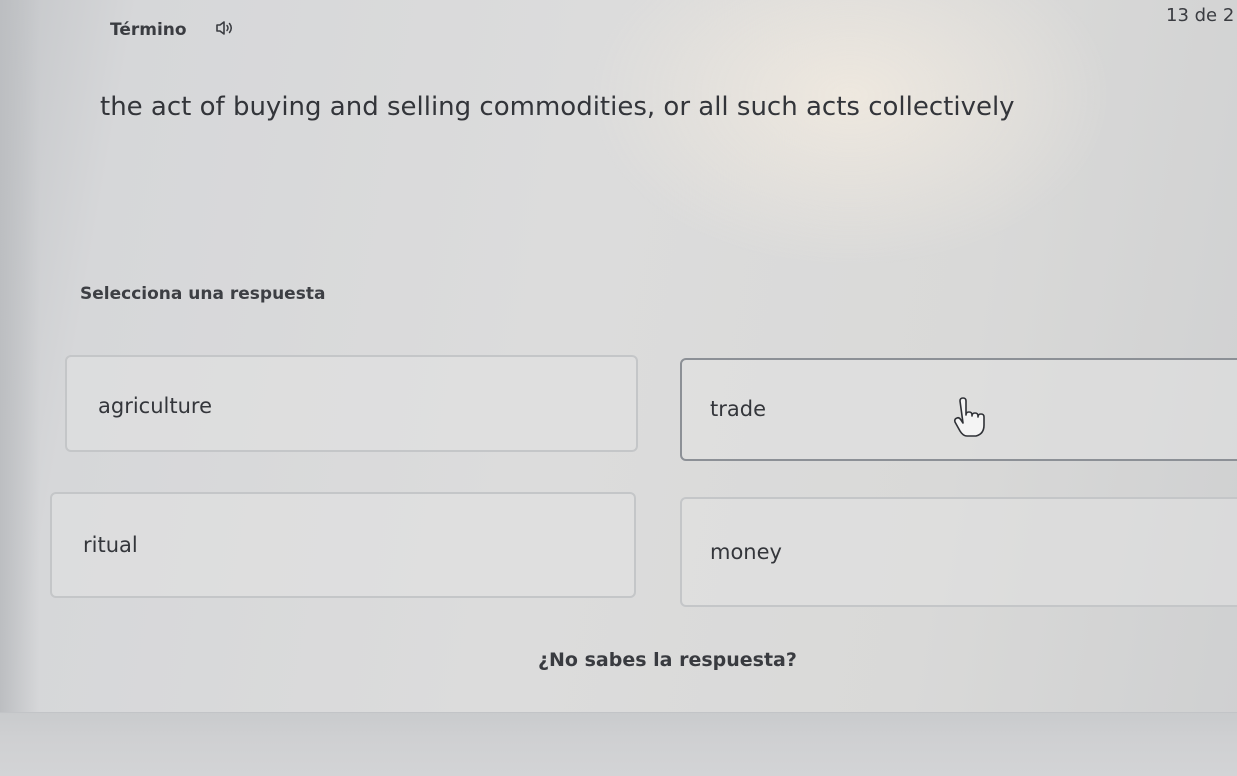 This screenshot has height=776, width=1237. Describe the element at coordinates (224, 28) in the screenshot. I see `speaker-icon` at that location.